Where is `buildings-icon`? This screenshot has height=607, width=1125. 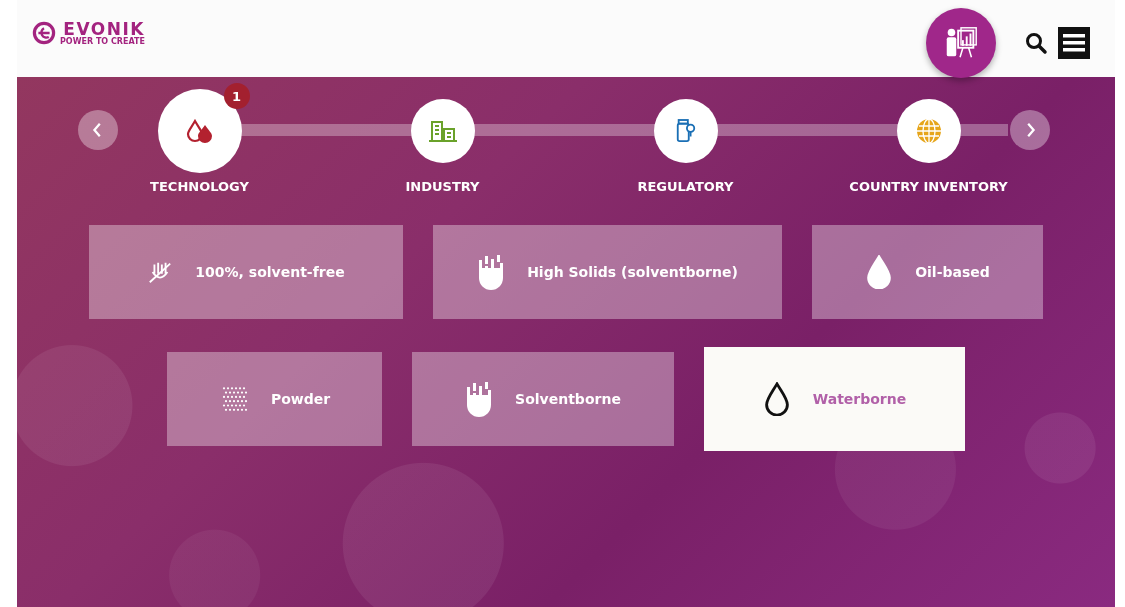 buildings-icon is located at coordinates (442, 131).